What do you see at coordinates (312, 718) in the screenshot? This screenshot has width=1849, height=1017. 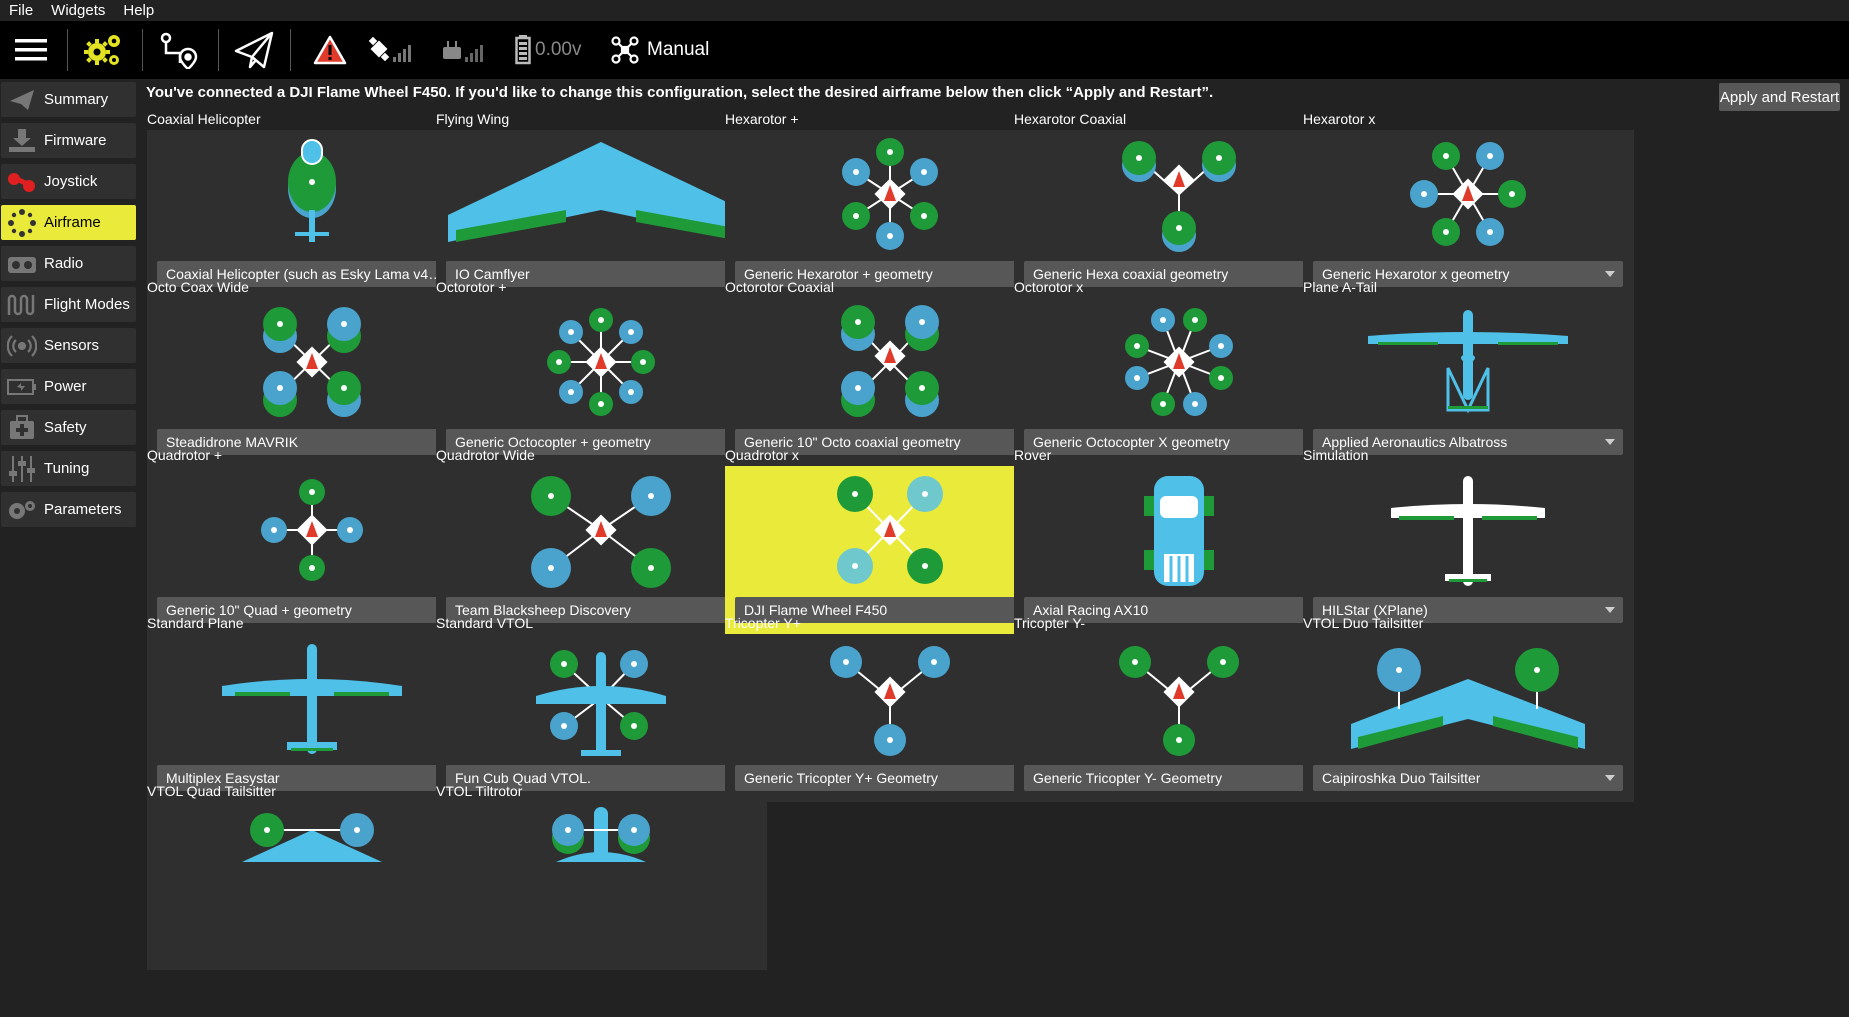 I see `airframe-card: Multiplex Easystar` at bounding box center [312, 718].